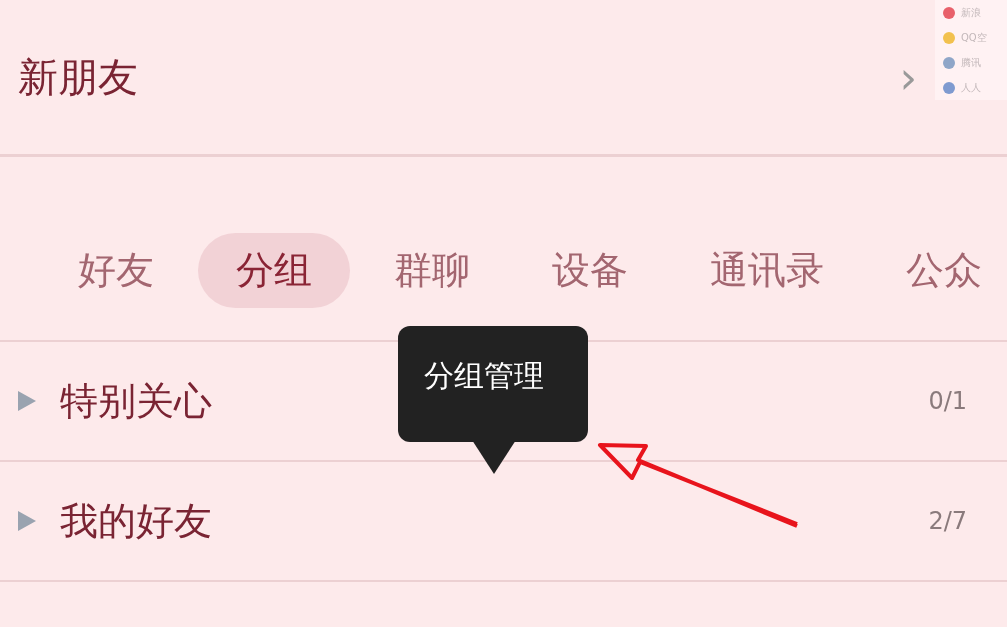 The height and width of the screenshot is (627, 1007). What do you see at coordinates (937, 270) in the screenshot?
I see `tab: 公众` at bounding box center [937, 270].